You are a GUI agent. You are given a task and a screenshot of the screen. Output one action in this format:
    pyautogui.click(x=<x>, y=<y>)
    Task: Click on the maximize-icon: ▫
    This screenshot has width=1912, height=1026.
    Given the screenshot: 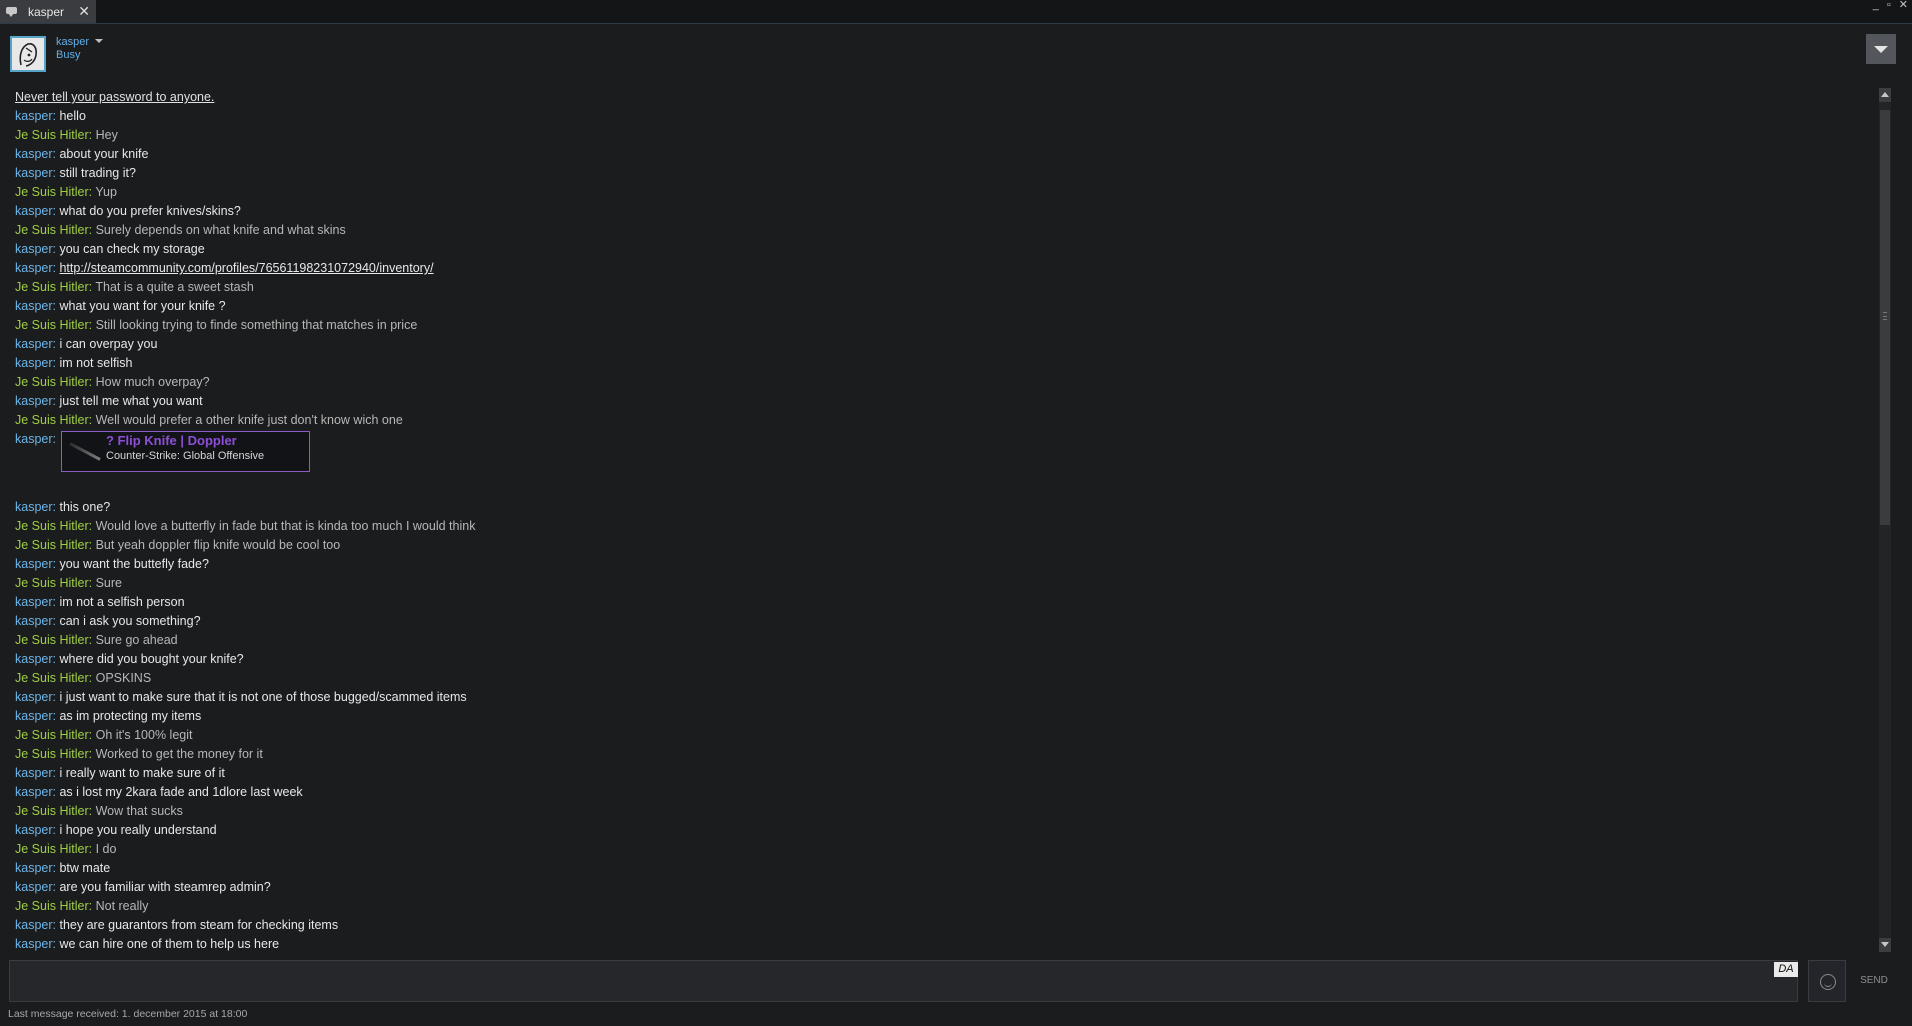 What is the action you would take?
    pyautogui.click(x=1889, y=6)
    